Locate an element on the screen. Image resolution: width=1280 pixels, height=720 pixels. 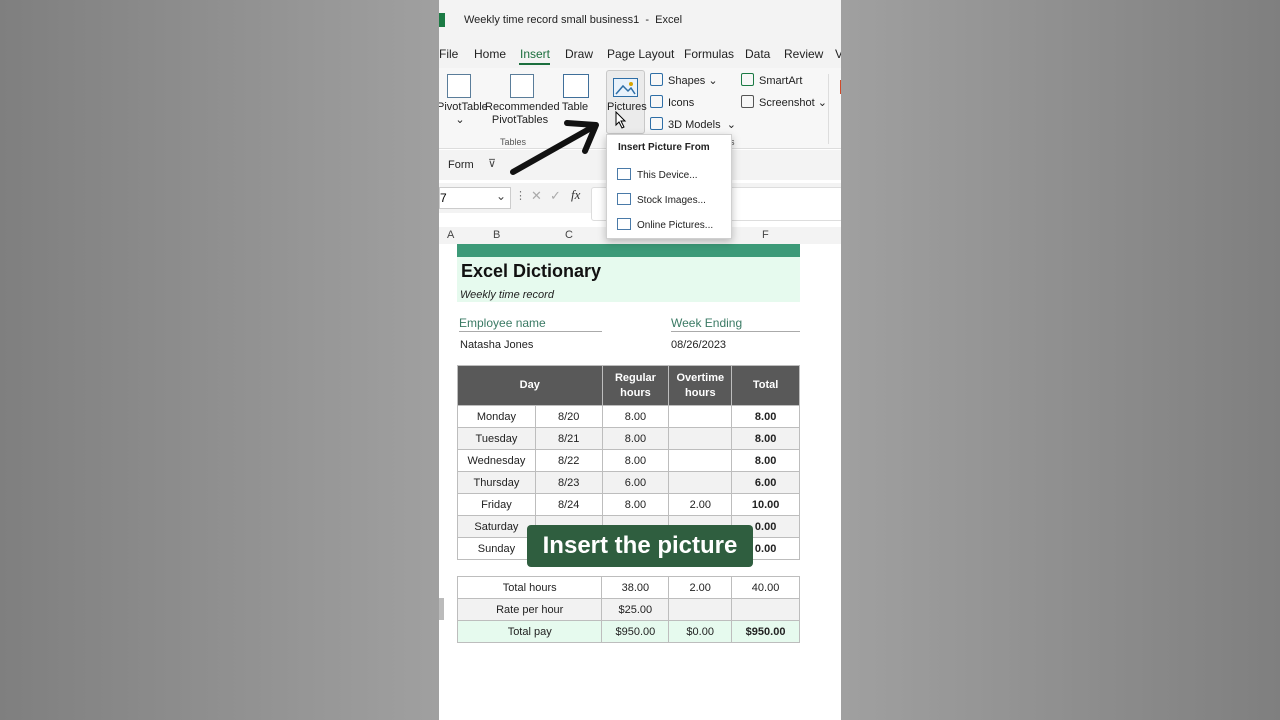
mouse-cursor-icon is located at coordinates (621, 120).